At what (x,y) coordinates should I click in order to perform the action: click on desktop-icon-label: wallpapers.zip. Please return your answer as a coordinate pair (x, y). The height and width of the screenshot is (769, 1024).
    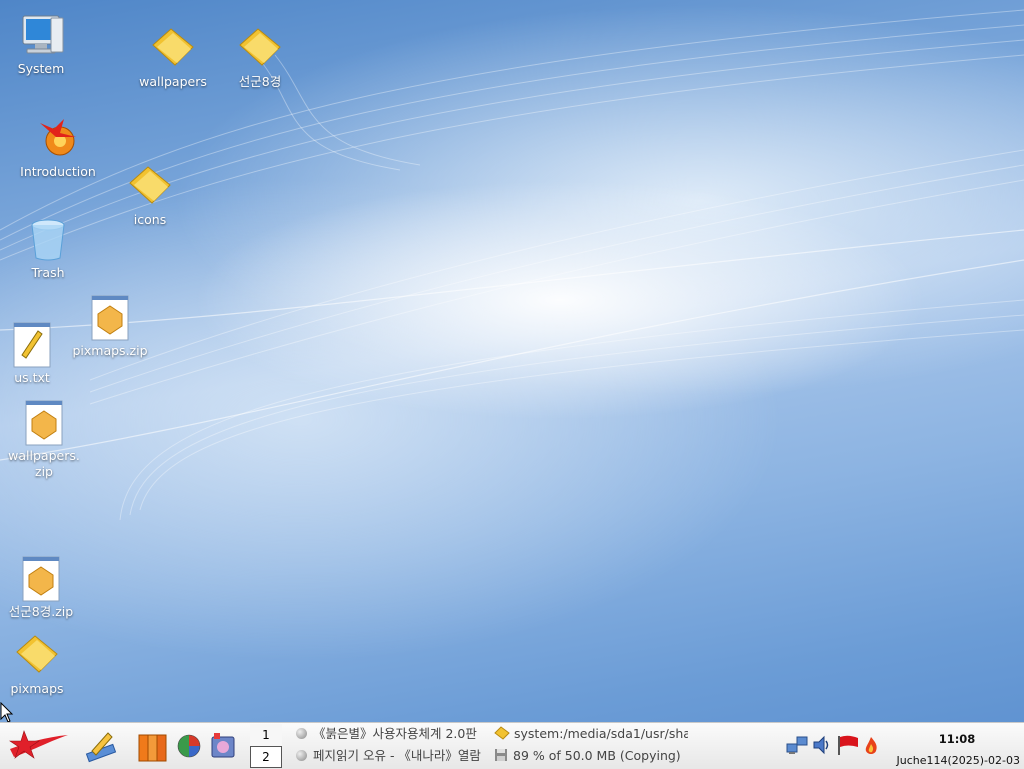
    Looking at the image, I should click on (44, 463).